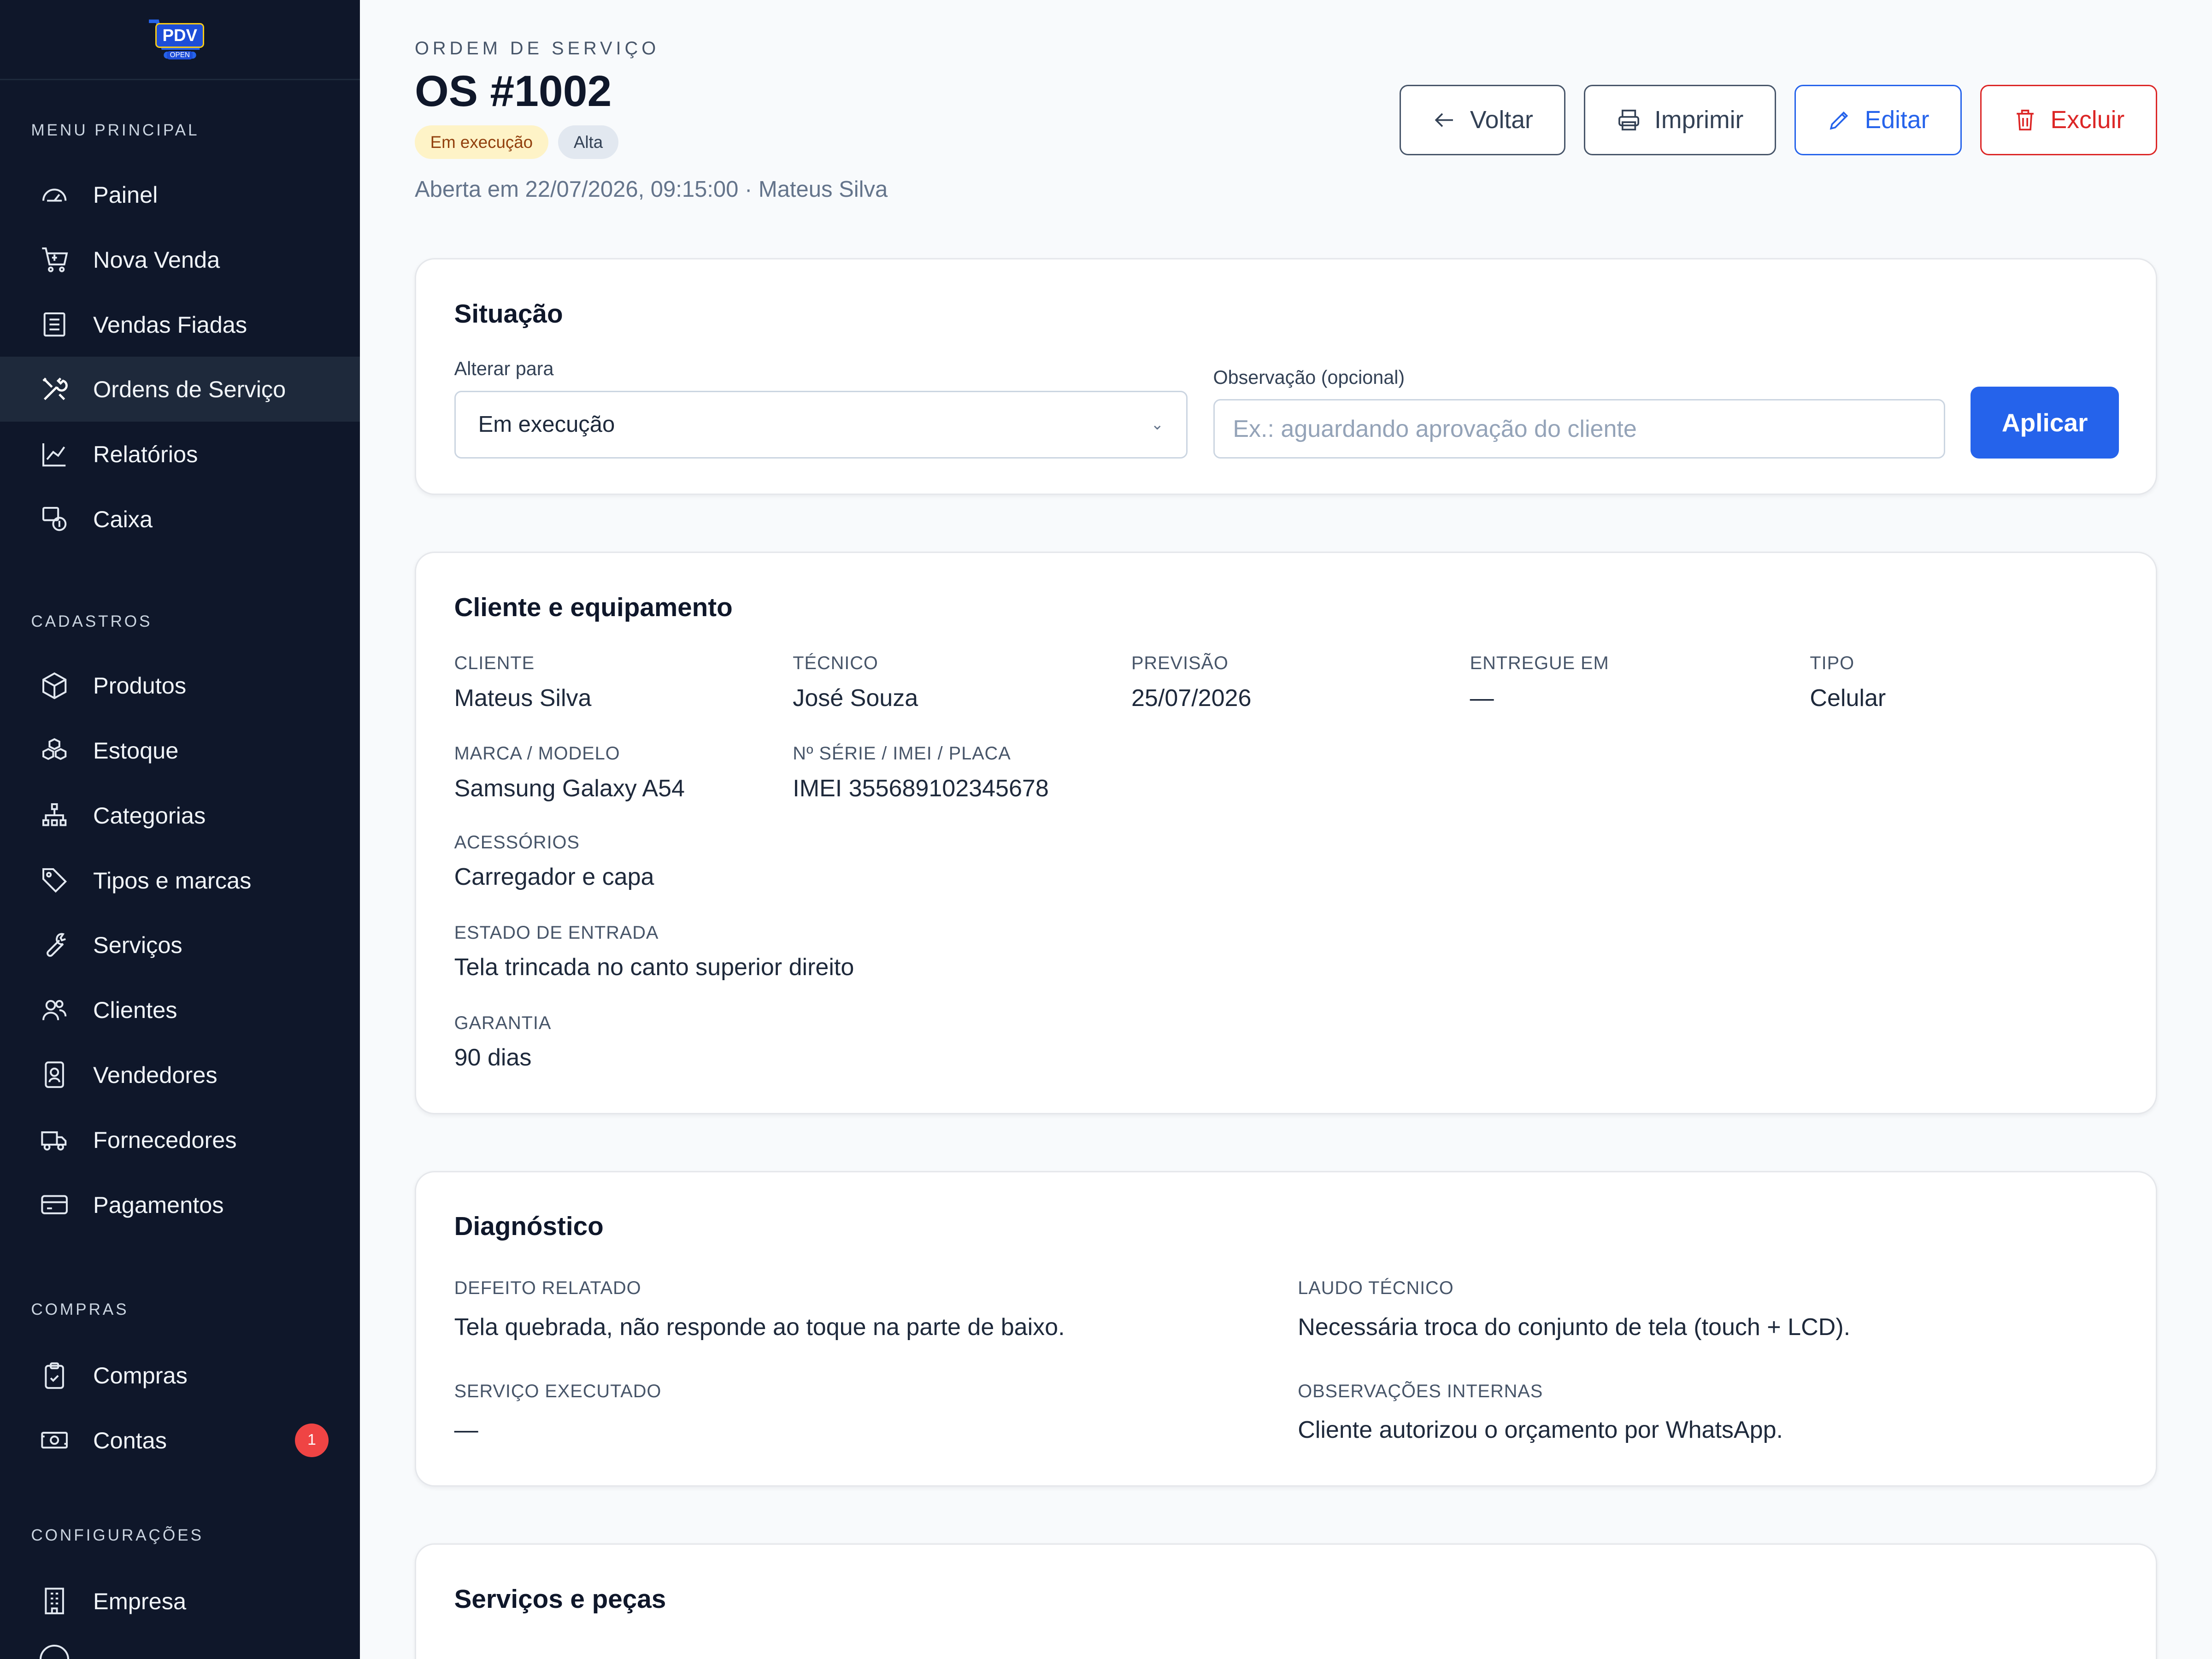 The height and width of the screenshot is (1659, 2212). I want to click on sidebar-item-clientes: Clientes, so click(180, 1009).